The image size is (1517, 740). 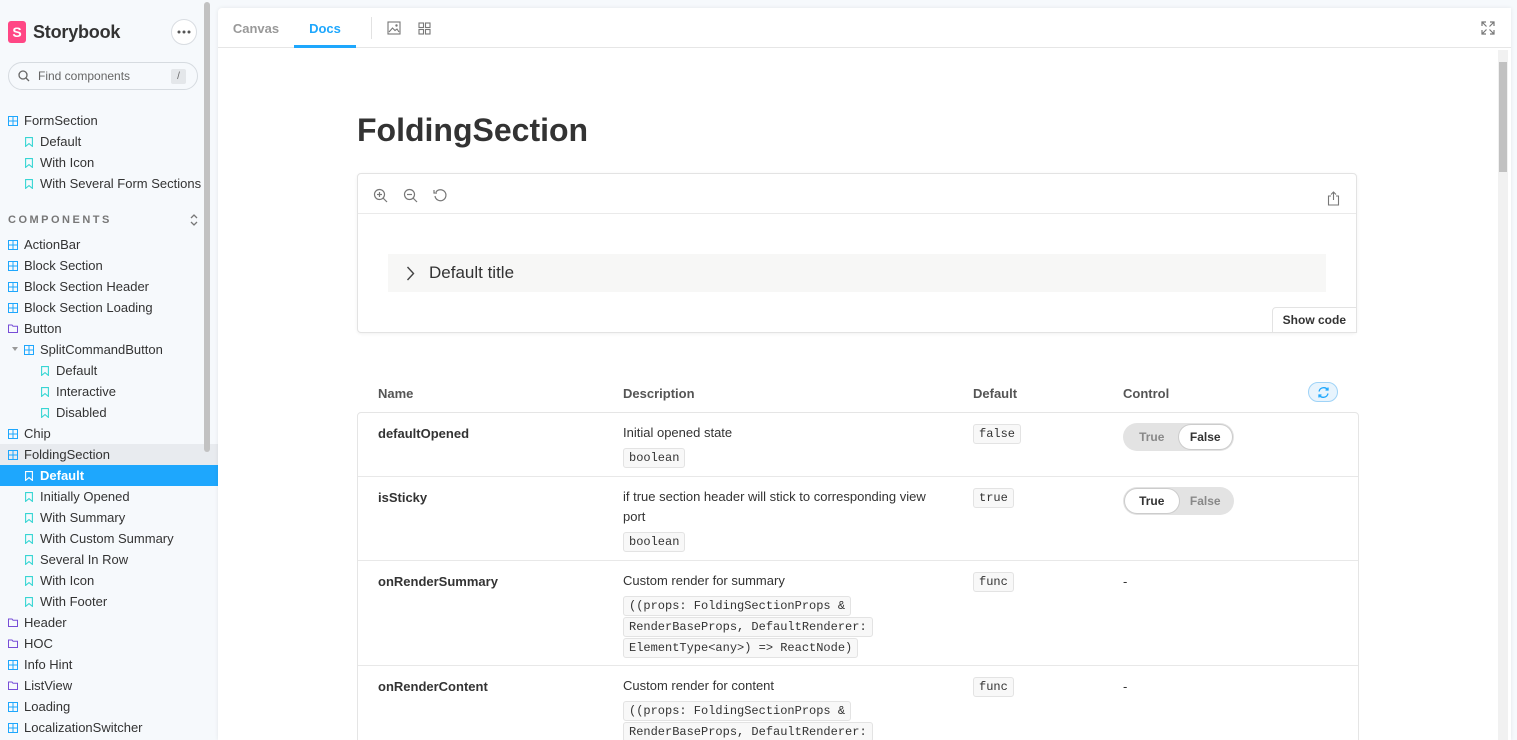 What do you see at coordinates (61, 120) in the screenshot?
I see `sidebar-item-label: FormSection` at bounding box center [61, 120].